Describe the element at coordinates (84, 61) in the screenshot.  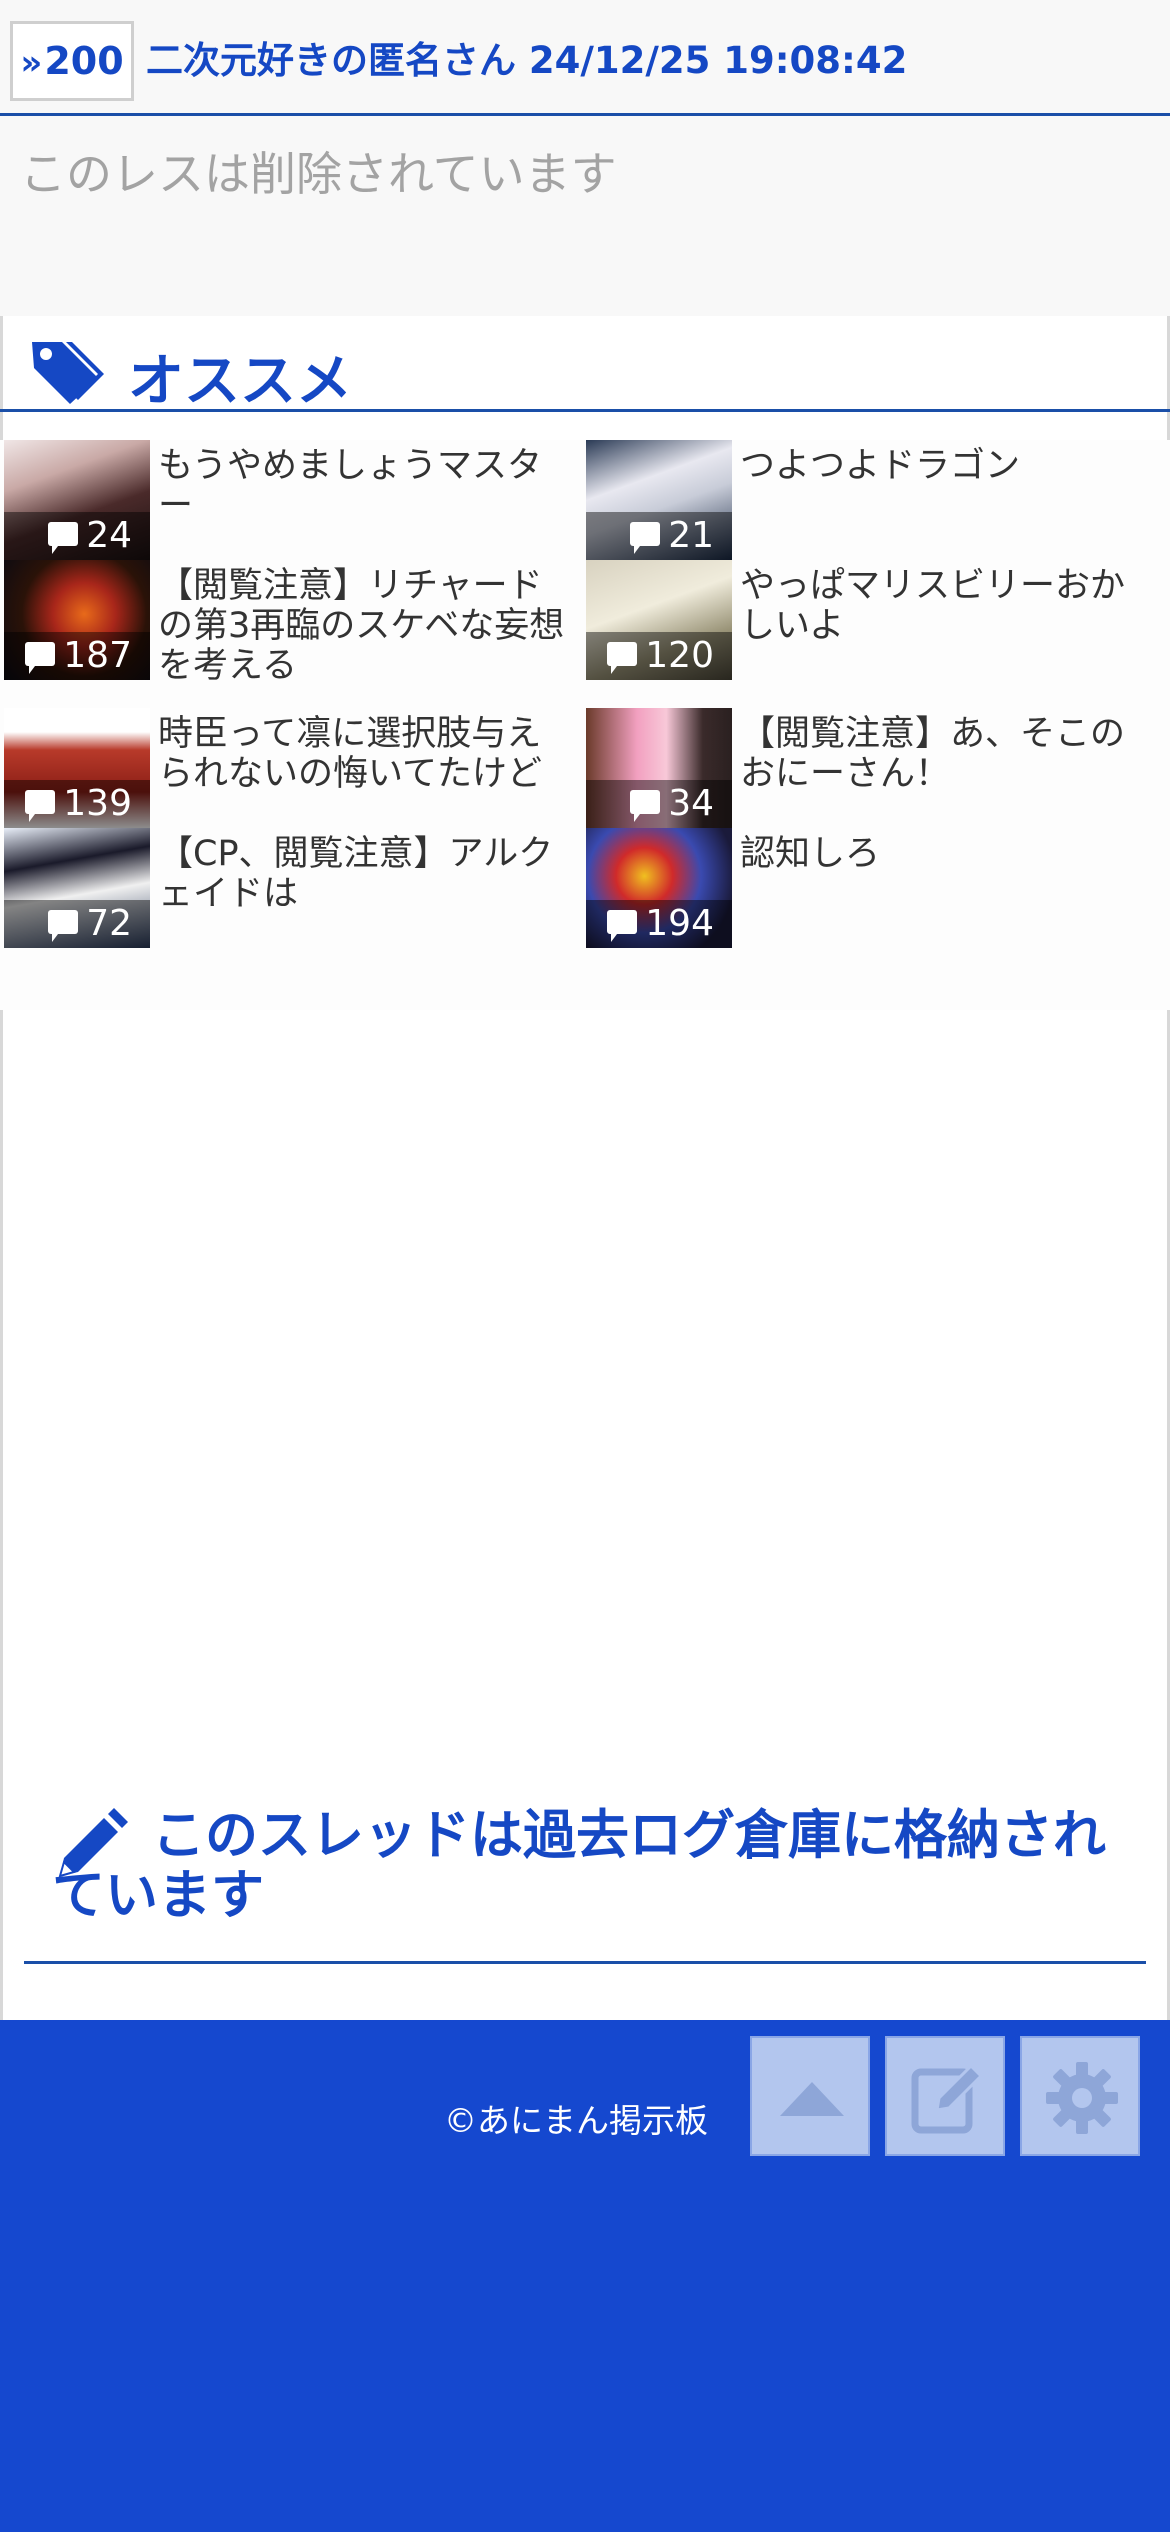
I see `post-number: 200` at that location.